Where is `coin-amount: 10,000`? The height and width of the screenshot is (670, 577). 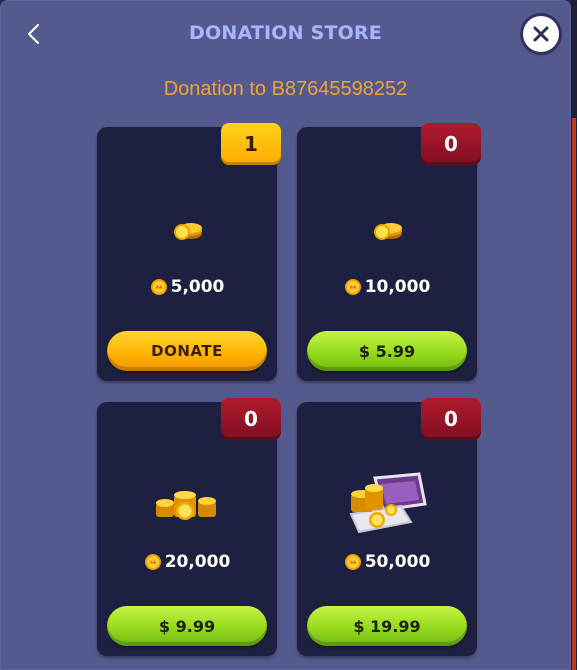 coin-amount: 10,000 is located at coordinates (387, 287).